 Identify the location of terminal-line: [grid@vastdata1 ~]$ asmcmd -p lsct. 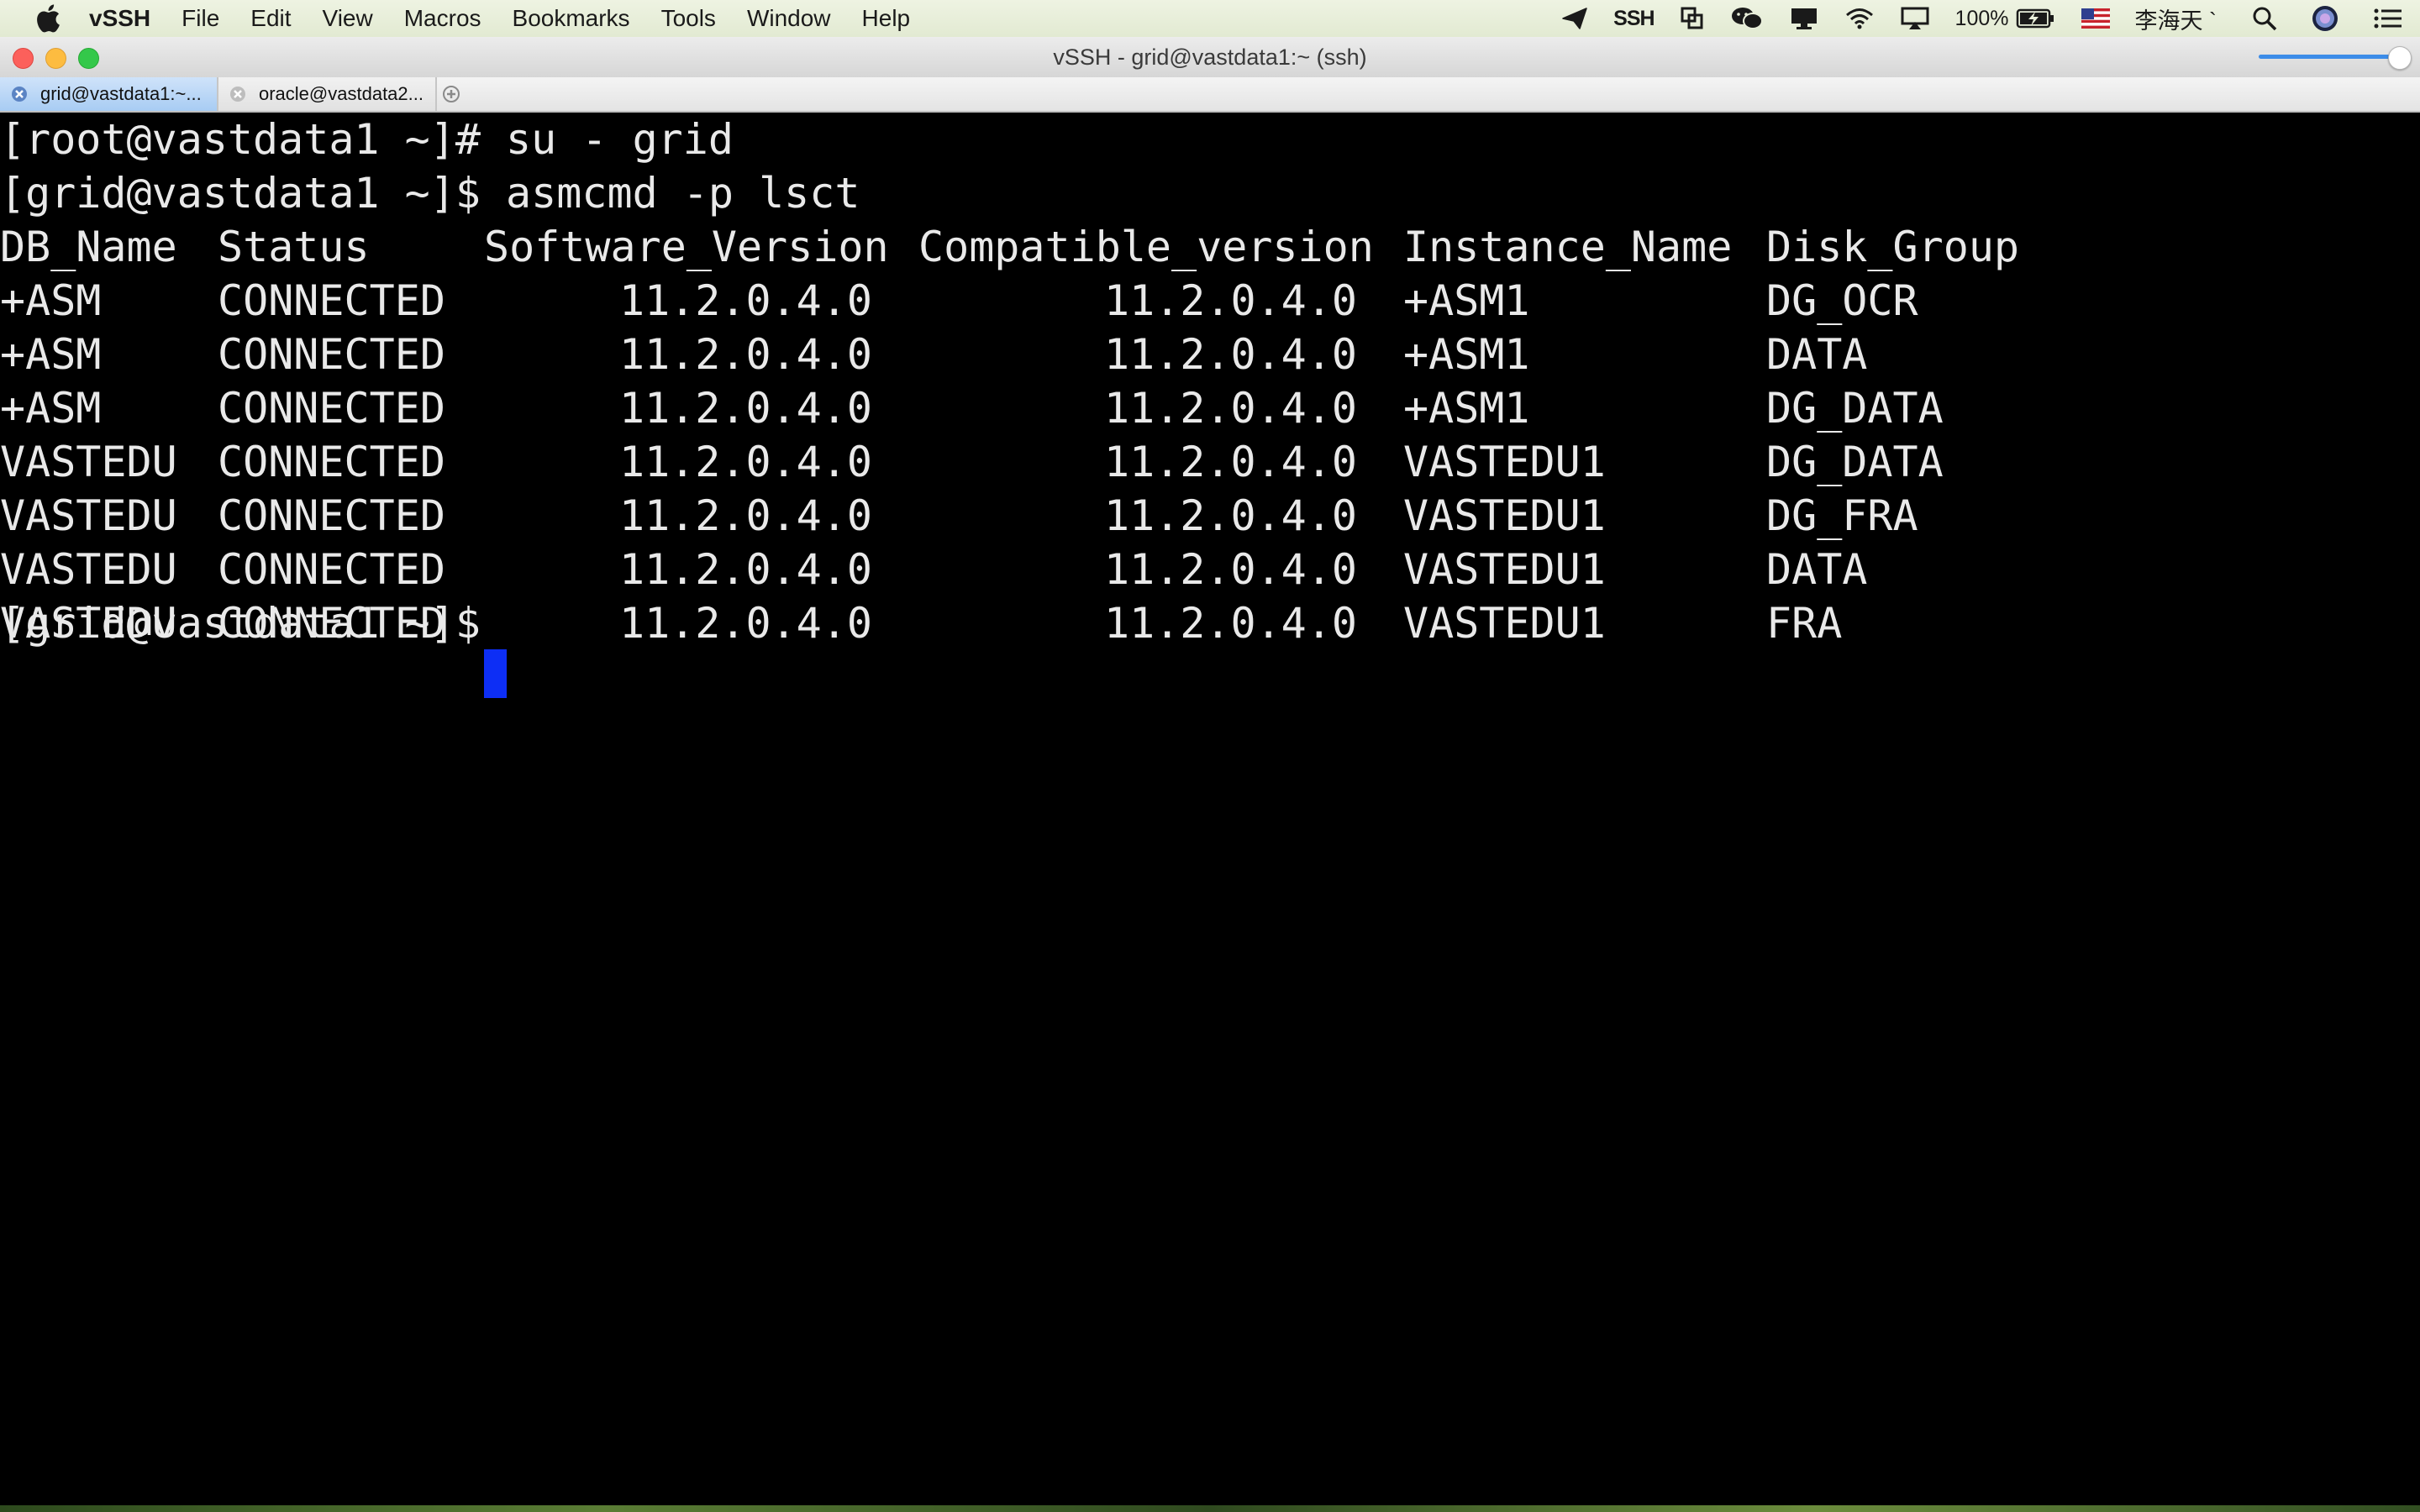
(430, 193).